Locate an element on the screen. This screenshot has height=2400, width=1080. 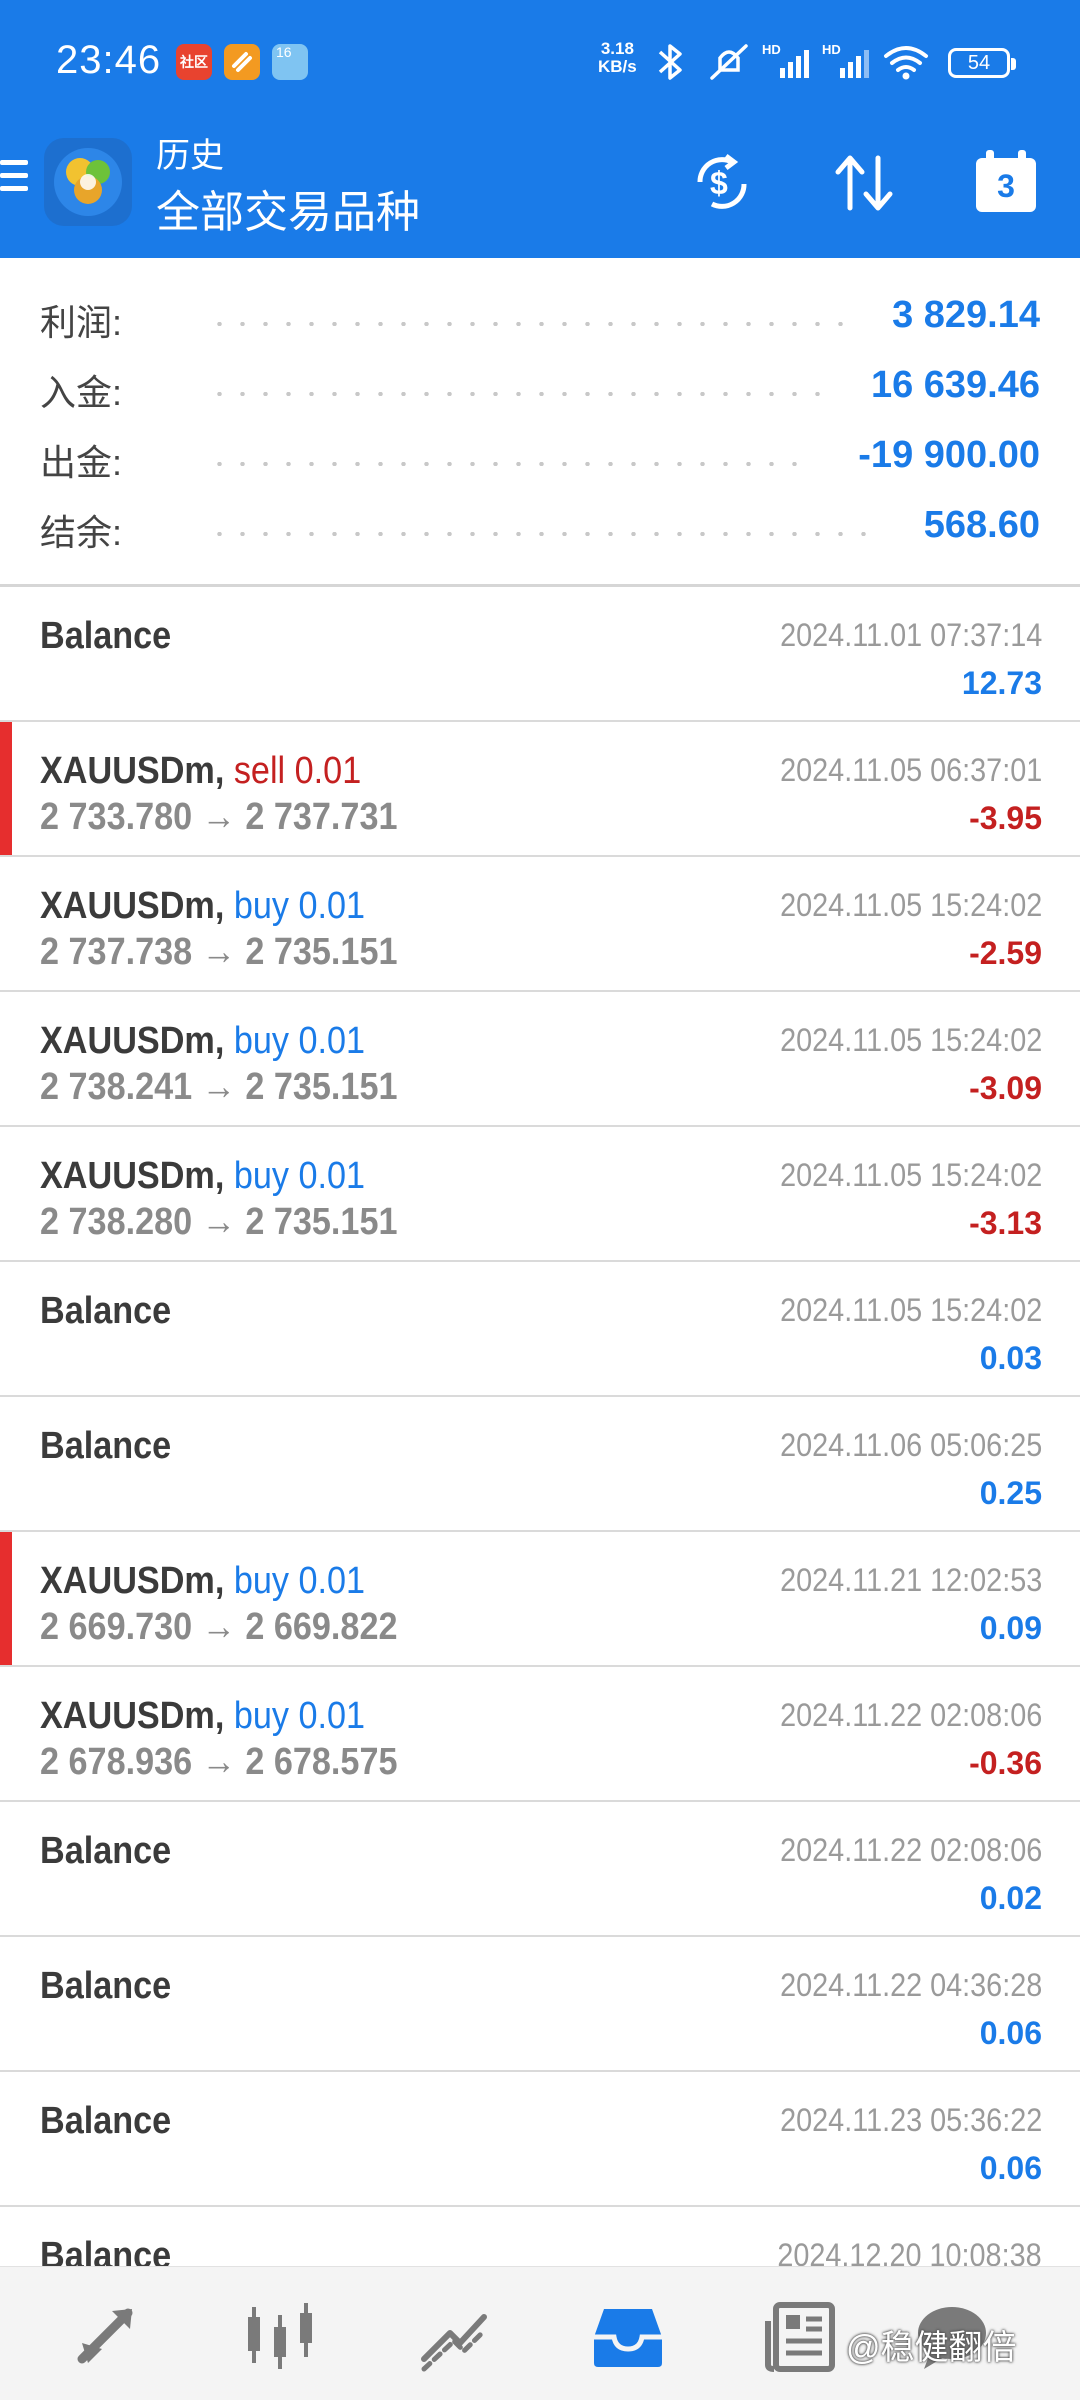
history-icon is located at coordinates (628, 2337).